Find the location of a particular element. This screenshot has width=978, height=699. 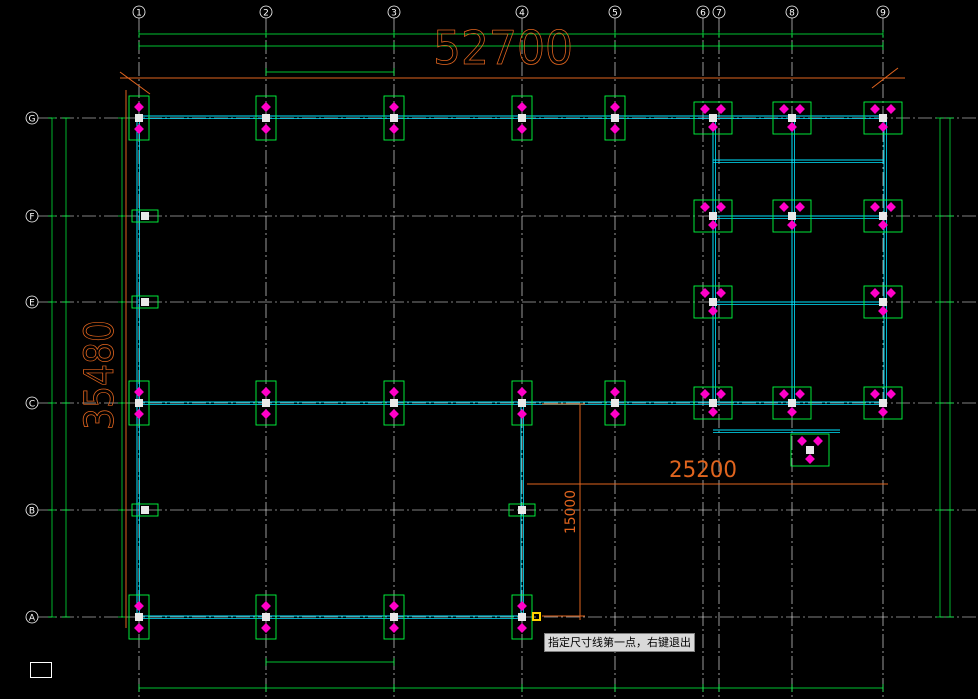

pile-cap-group-8-column is located at coordinates (883, 216).